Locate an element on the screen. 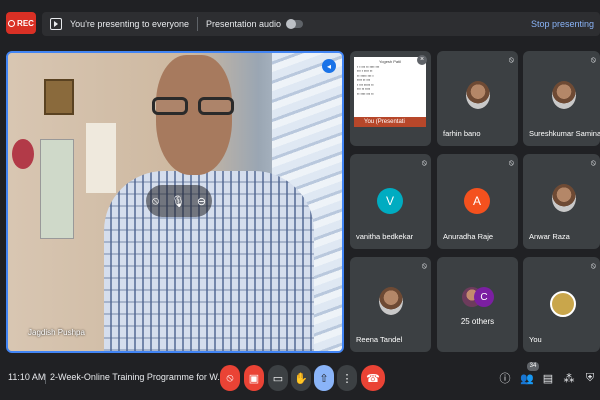 This screenshot has width=600, height=400. present-button: ⇧ is located at coordinates (324, 378).